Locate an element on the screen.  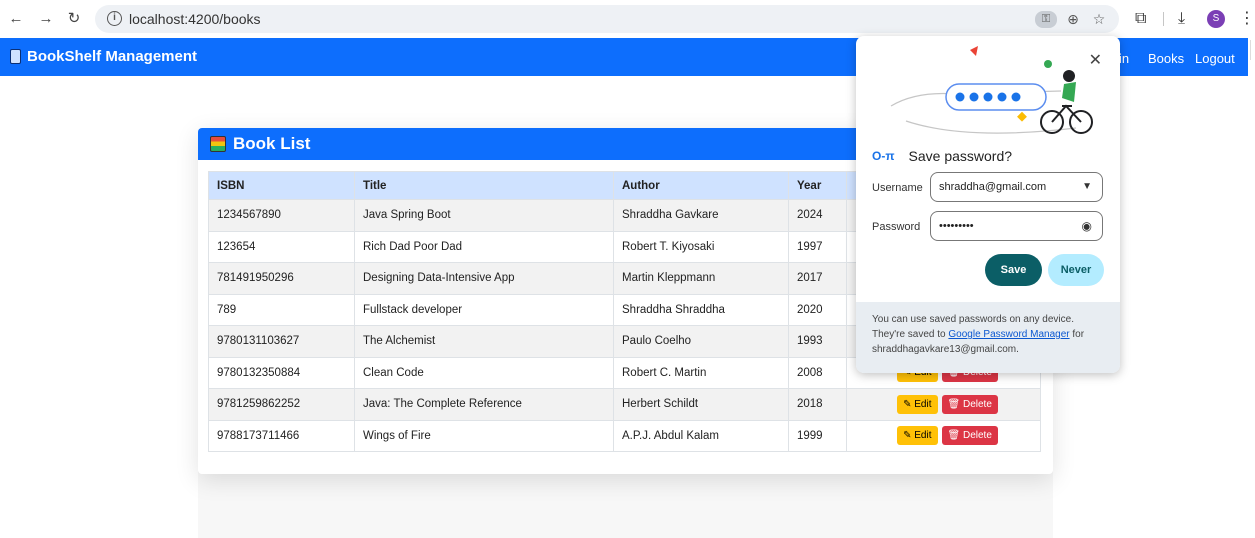
cell-year: 2018 is located at coordinates (817, 404).